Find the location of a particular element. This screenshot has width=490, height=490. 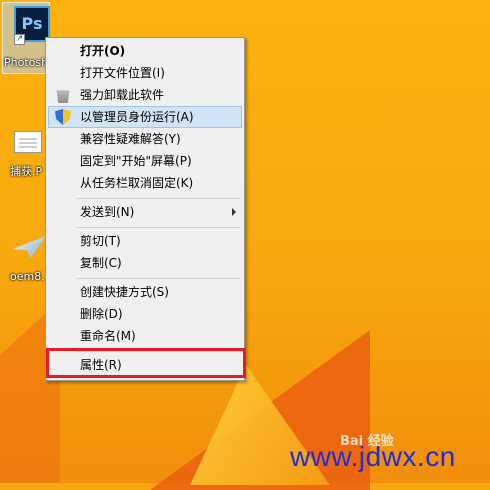

menu-item-label: 打开文件位置(I) is located at coordinates (122, 73).